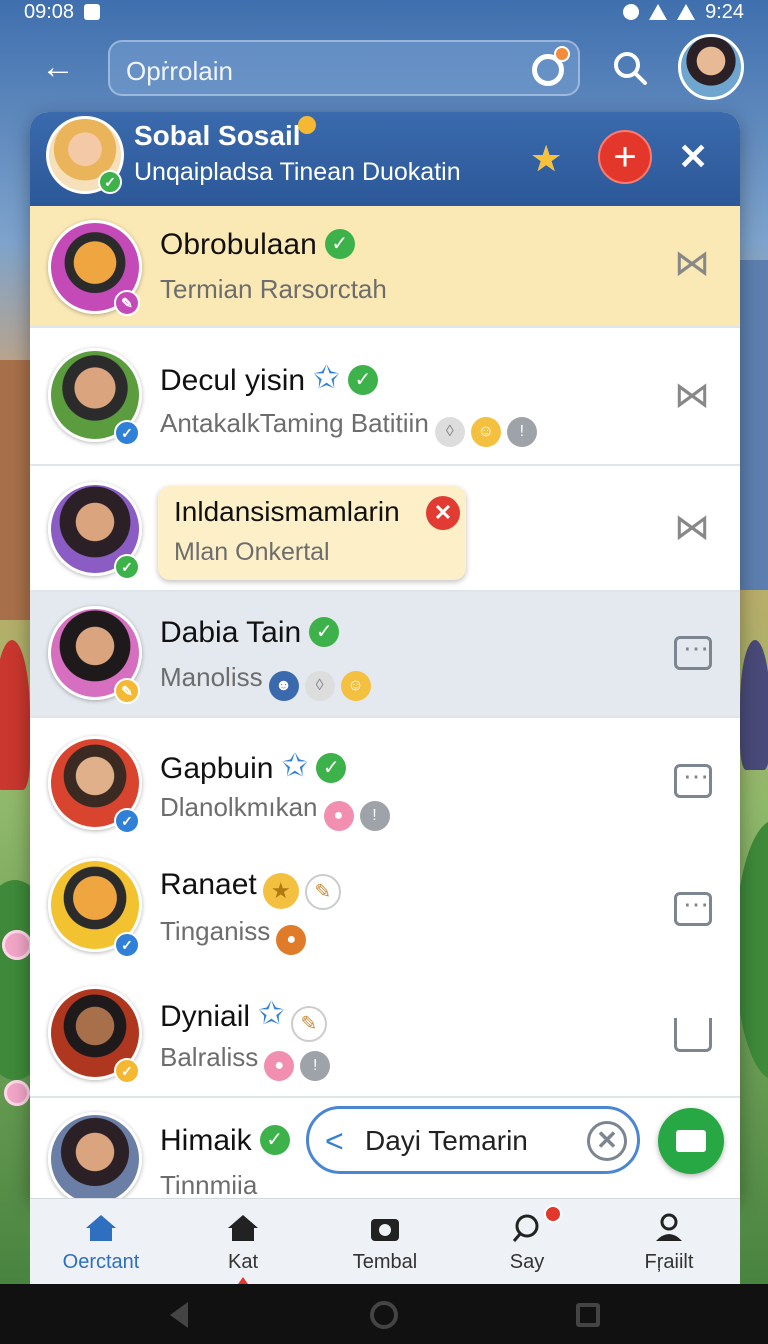 This screenshot has width=768, height=1344. I want to click on chat-row: ✎ Dabia Tain ✓ Manoliss ☻ ◊ ☺, so click(385, 655).